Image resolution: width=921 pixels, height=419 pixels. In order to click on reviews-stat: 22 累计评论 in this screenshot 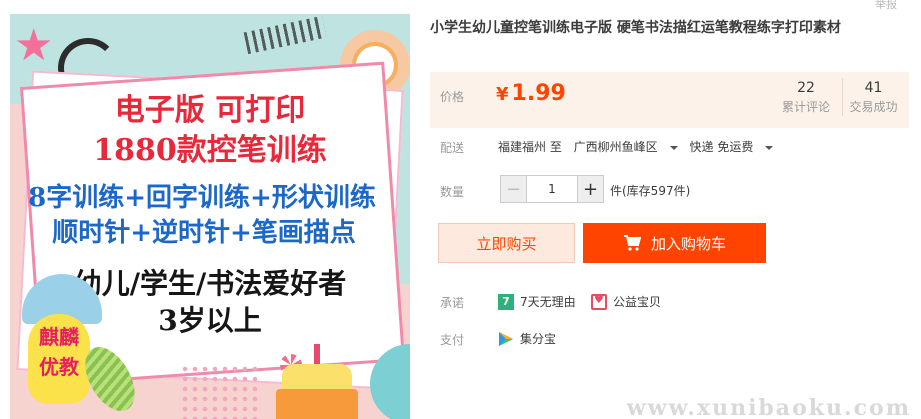, I will do `click(806, 97)`.